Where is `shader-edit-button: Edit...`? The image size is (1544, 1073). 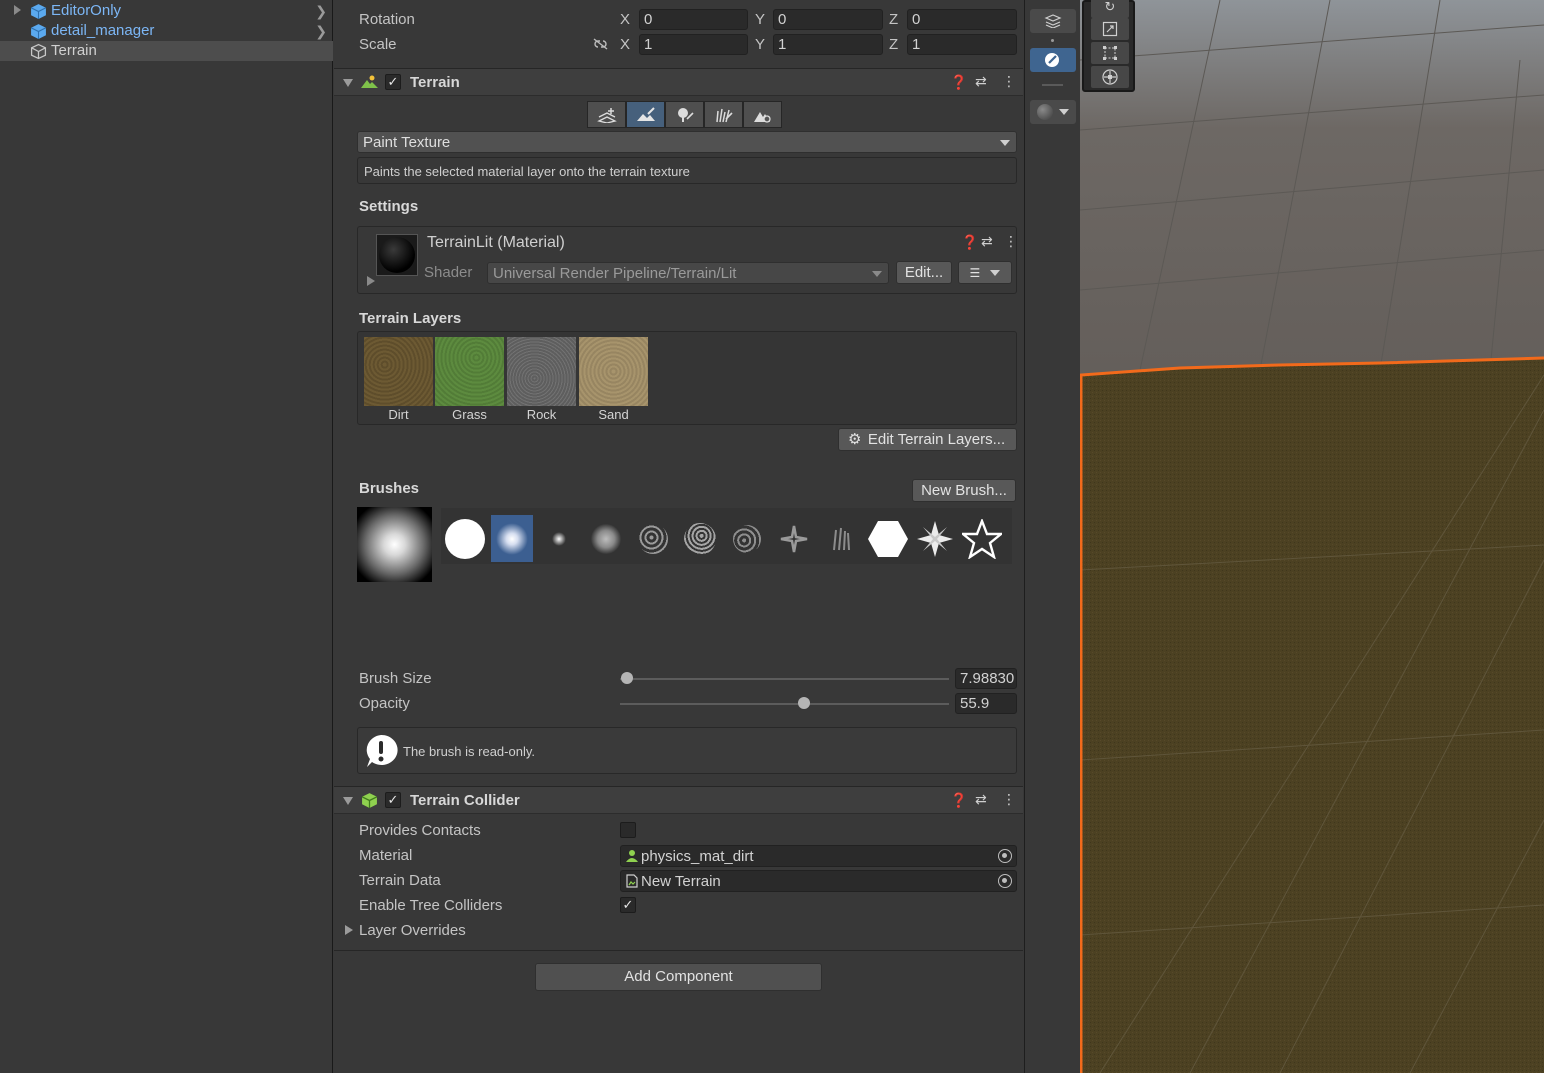
shader-edit-button: Edit... is located at coordinates (924, 272).